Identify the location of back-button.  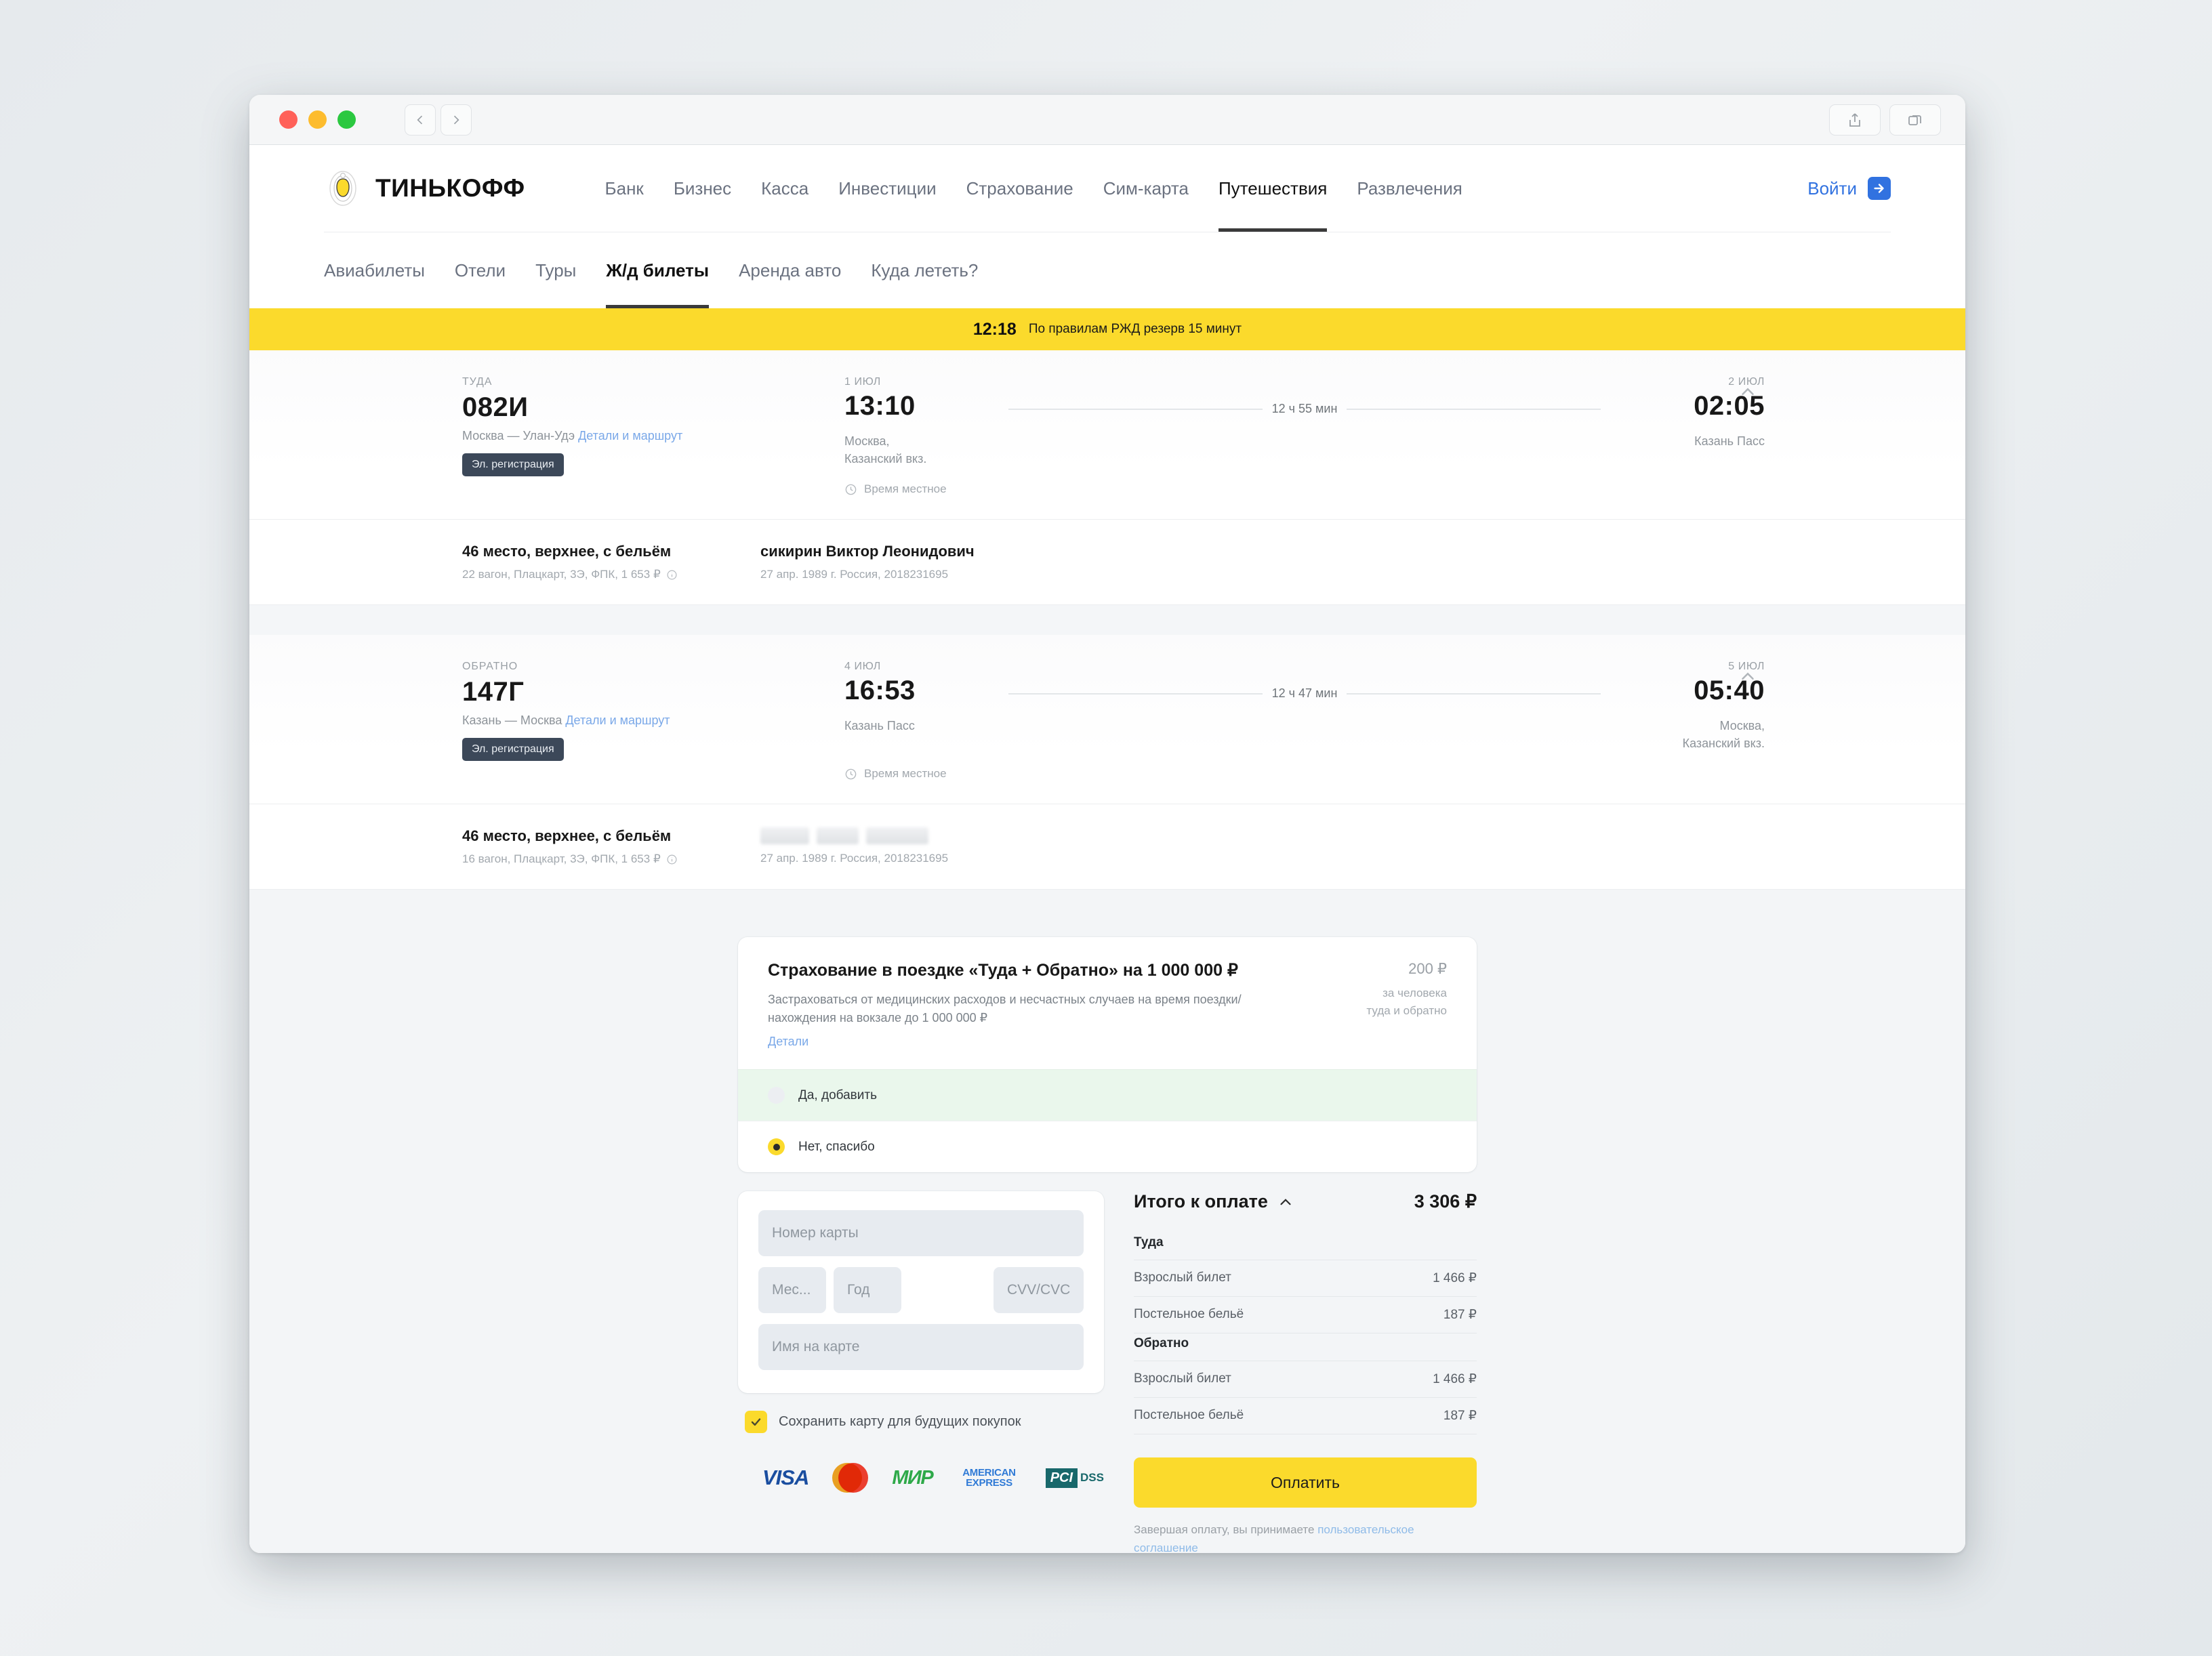
(421, 120).